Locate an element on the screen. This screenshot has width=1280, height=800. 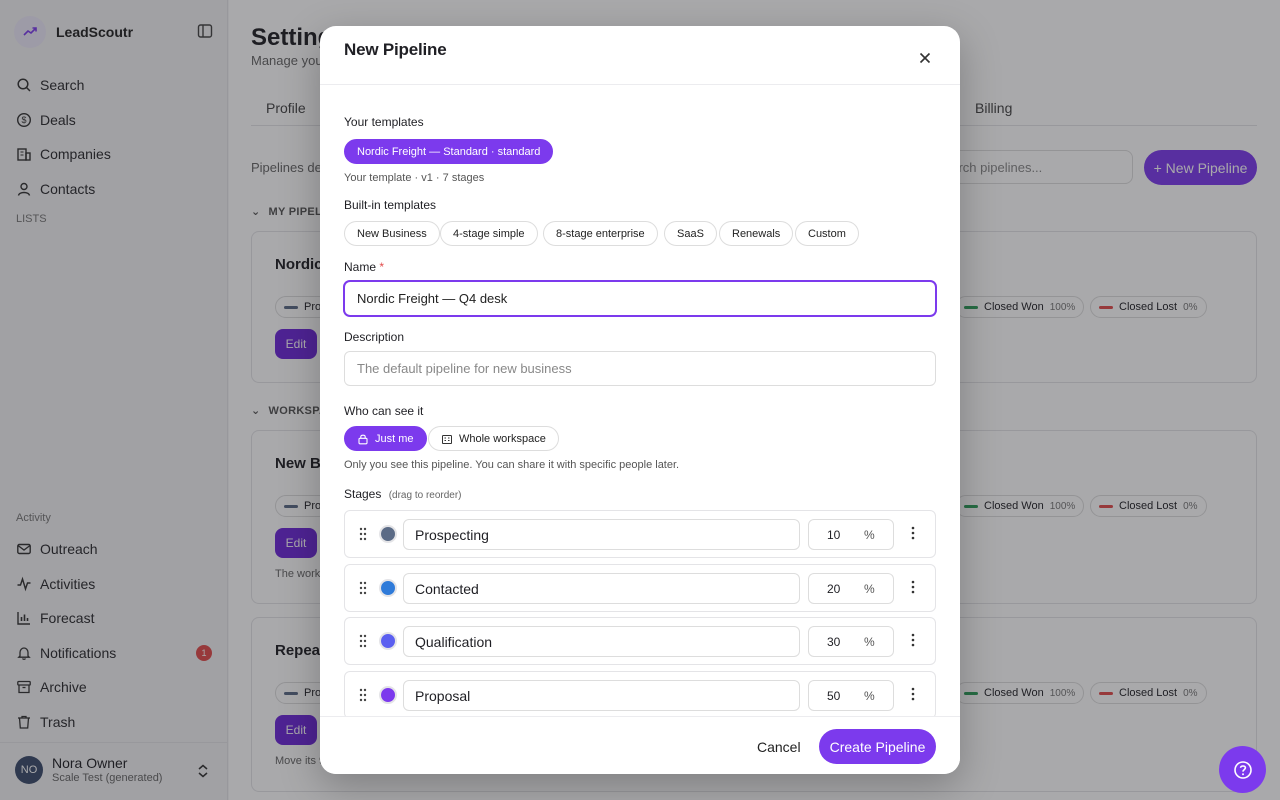
template-pill-4-stage: 4-stage simple is located at coordinates (489, 233).